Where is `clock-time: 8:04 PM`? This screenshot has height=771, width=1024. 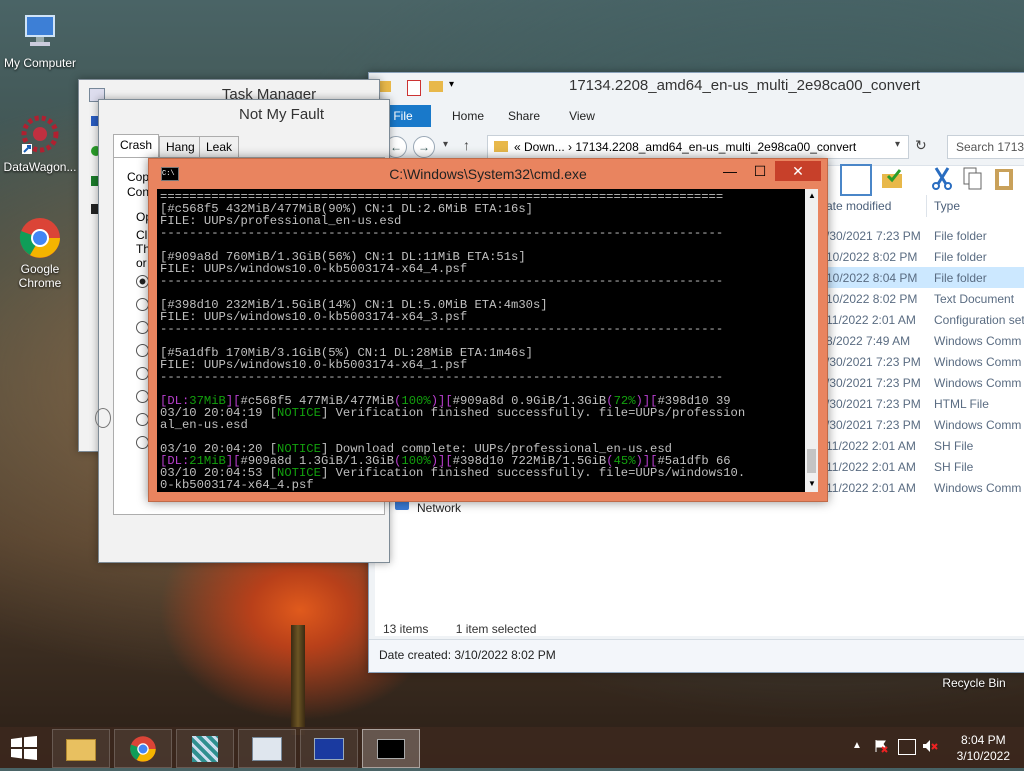
clock-time: 8:04 PM is located at coordinates (983, 740).